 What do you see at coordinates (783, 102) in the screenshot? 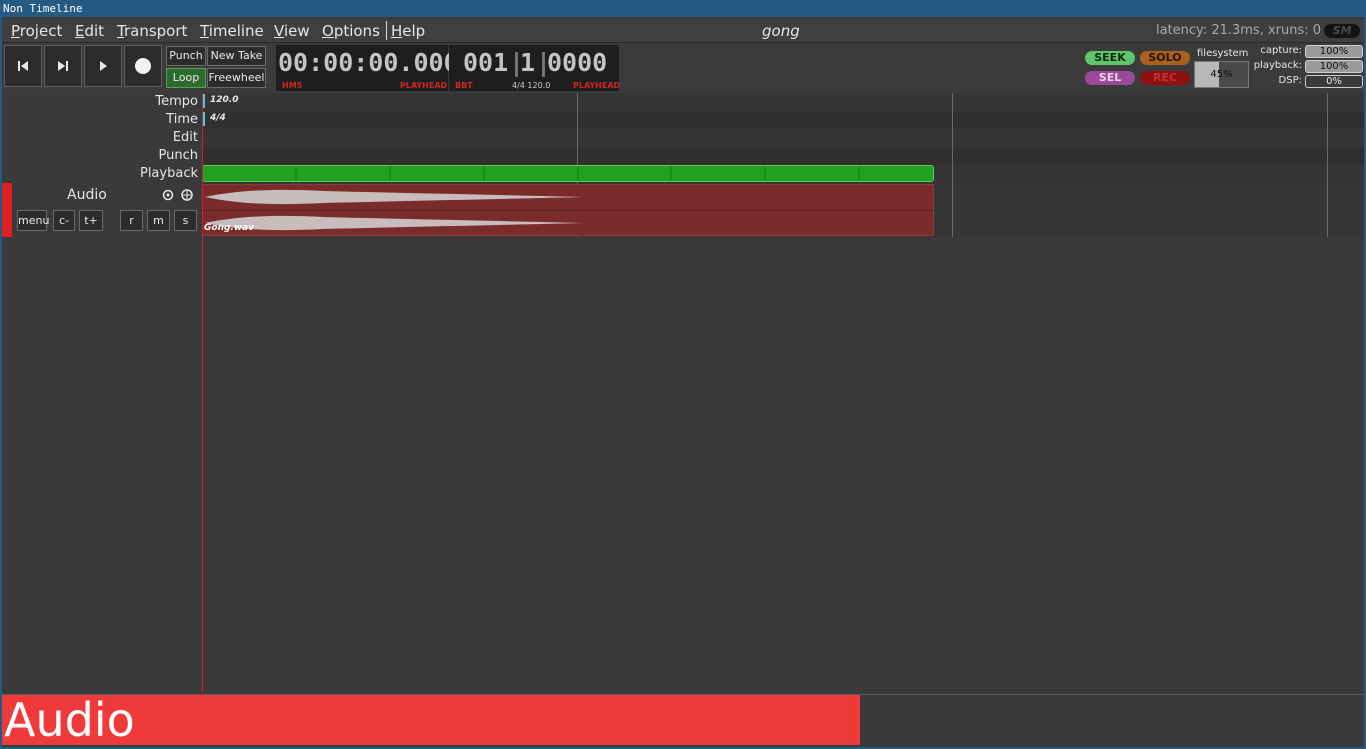
I see `tempo-ruler` at bounding box center [783, 102].